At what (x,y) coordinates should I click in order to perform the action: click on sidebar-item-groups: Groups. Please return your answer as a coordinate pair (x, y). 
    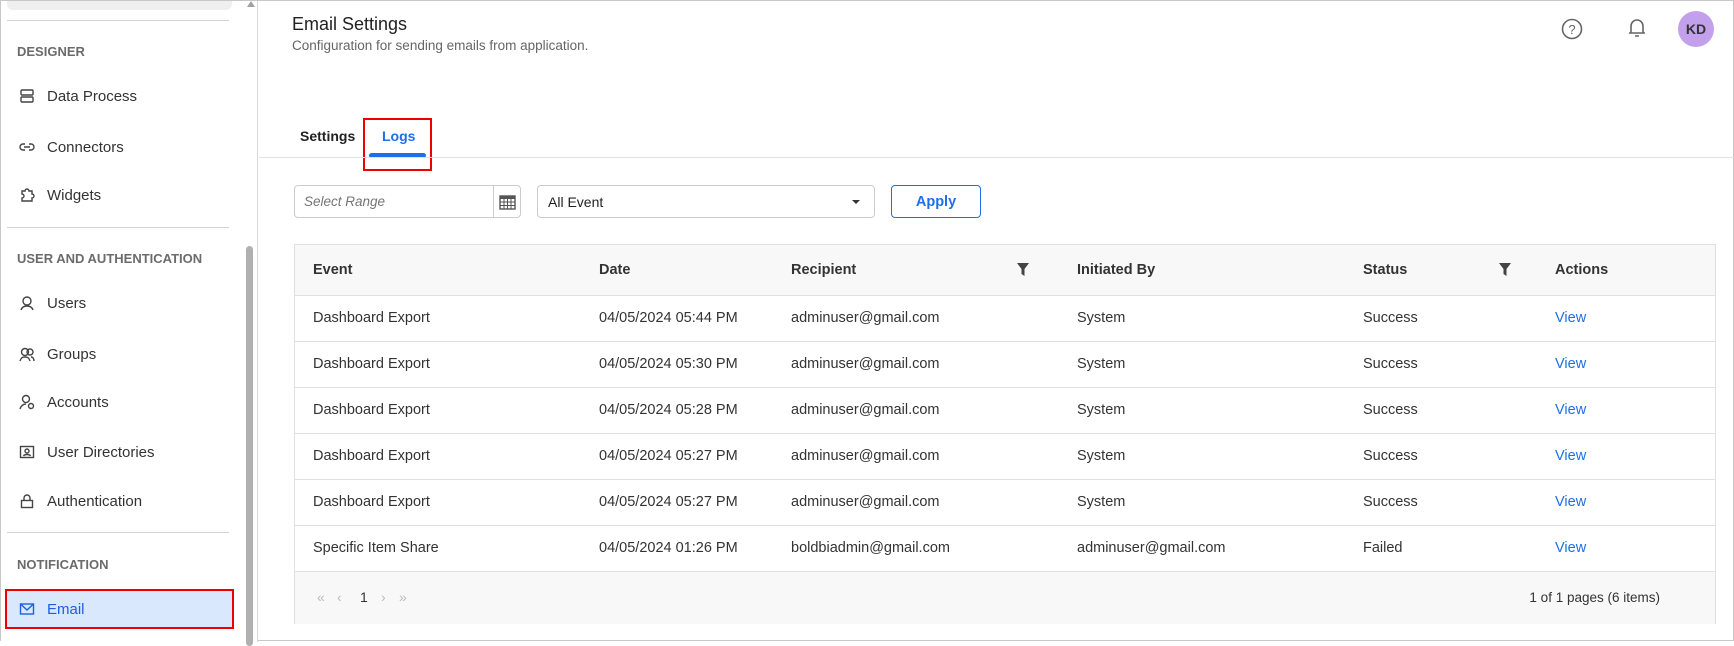
    Looking at the image, I should click on (119, 354).